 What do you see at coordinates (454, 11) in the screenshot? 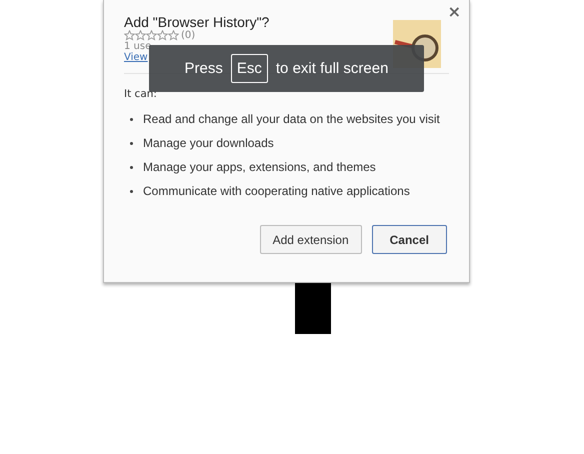
I see `close-icon: ×` at bounding box center [454, 11].